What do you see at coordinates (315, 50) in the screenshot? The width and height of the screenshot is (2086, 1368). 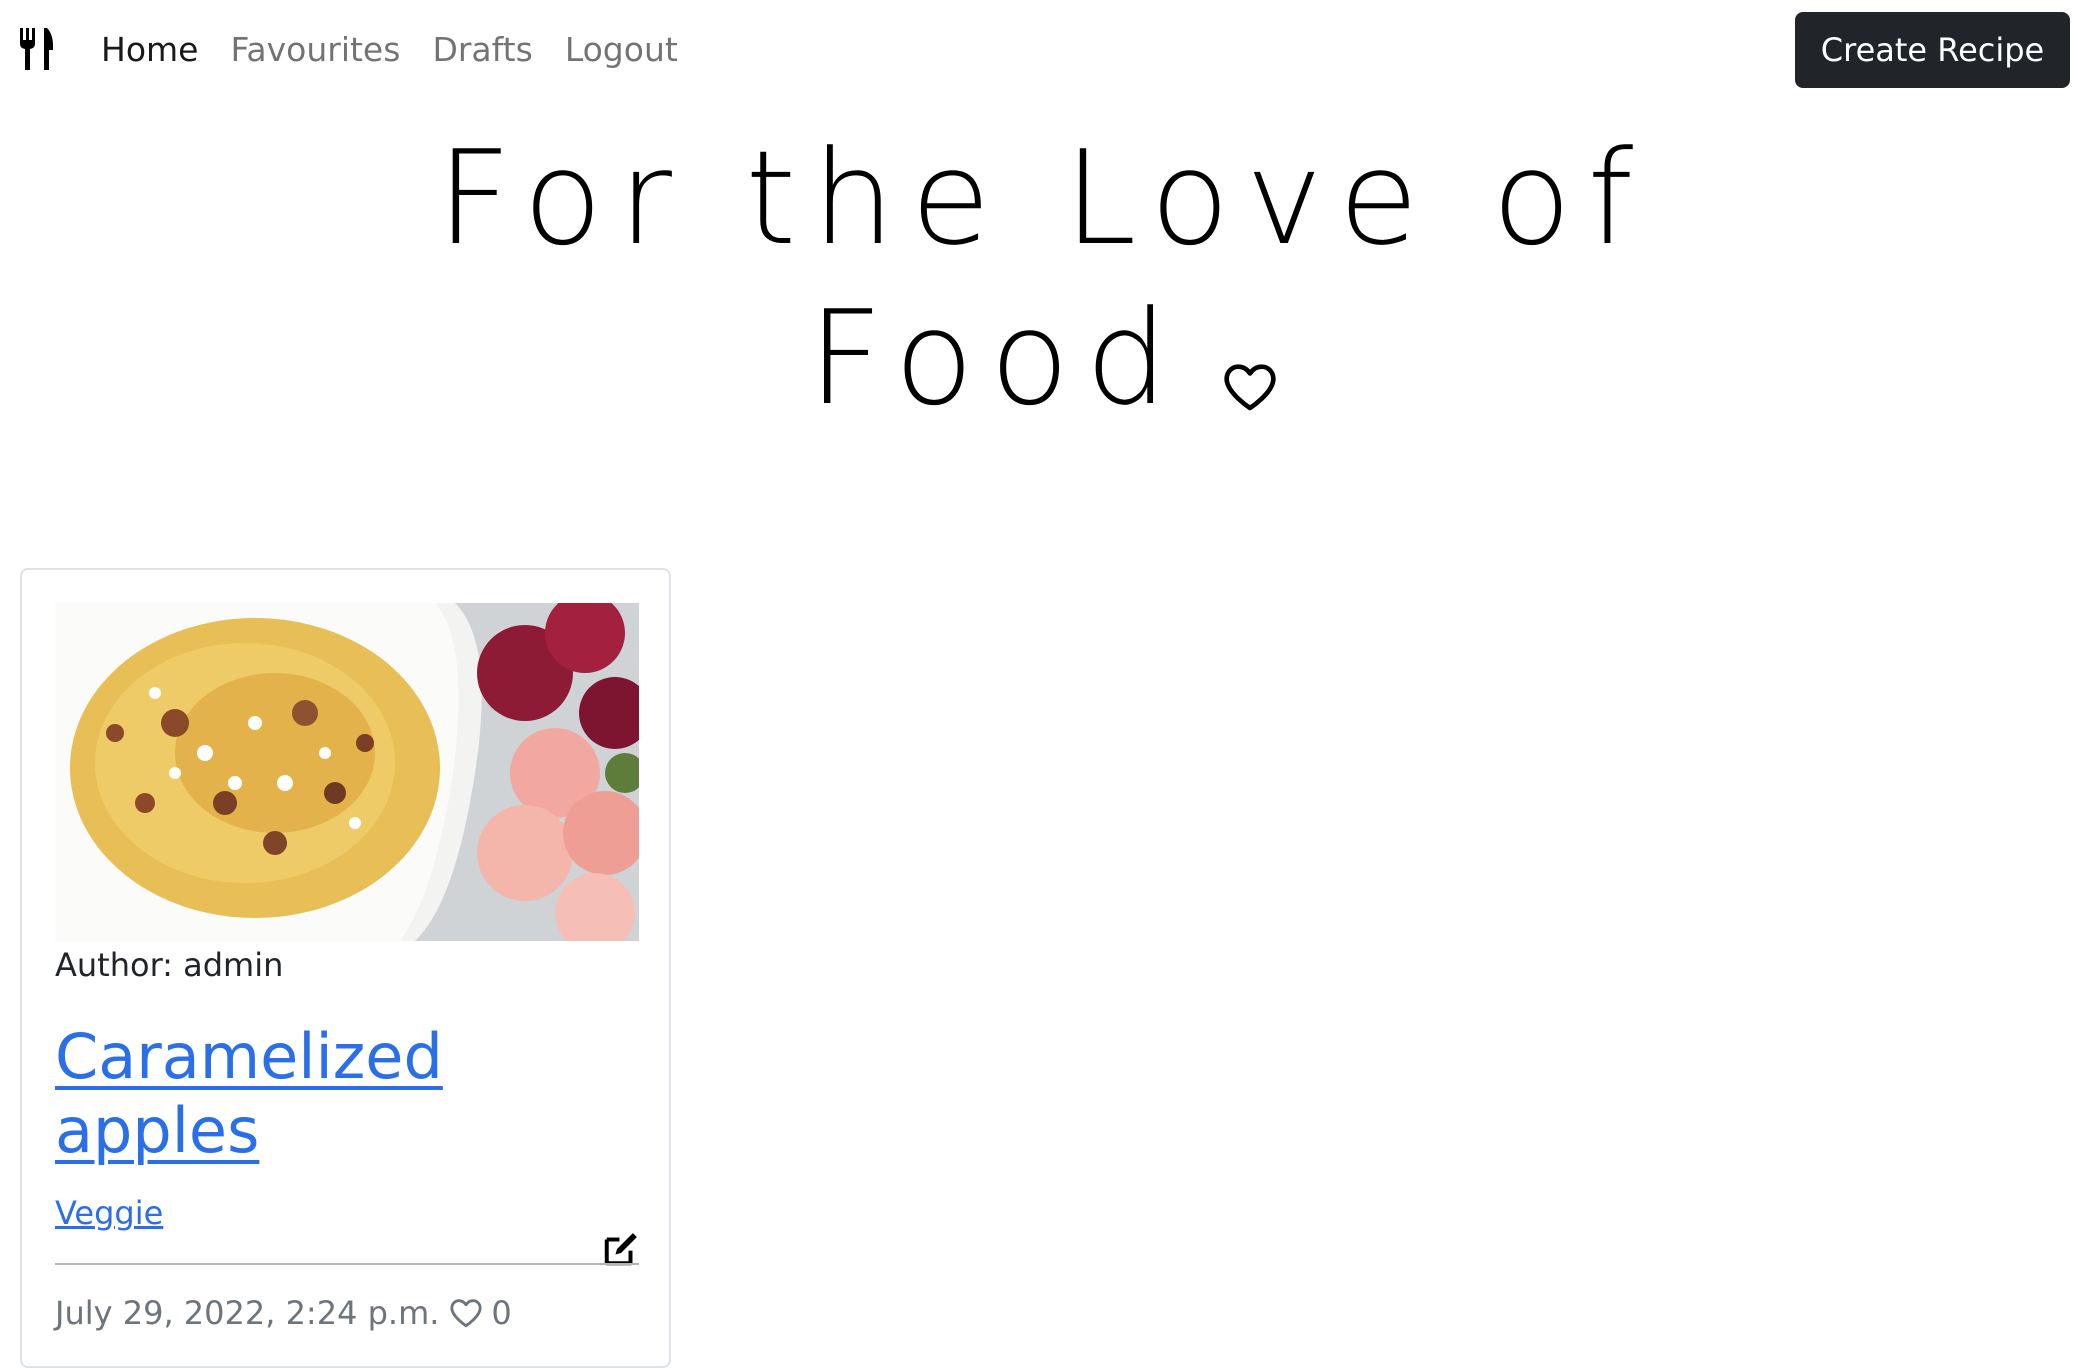 I see `nav-favourites: Favourites` at bounding box center [315, 50].